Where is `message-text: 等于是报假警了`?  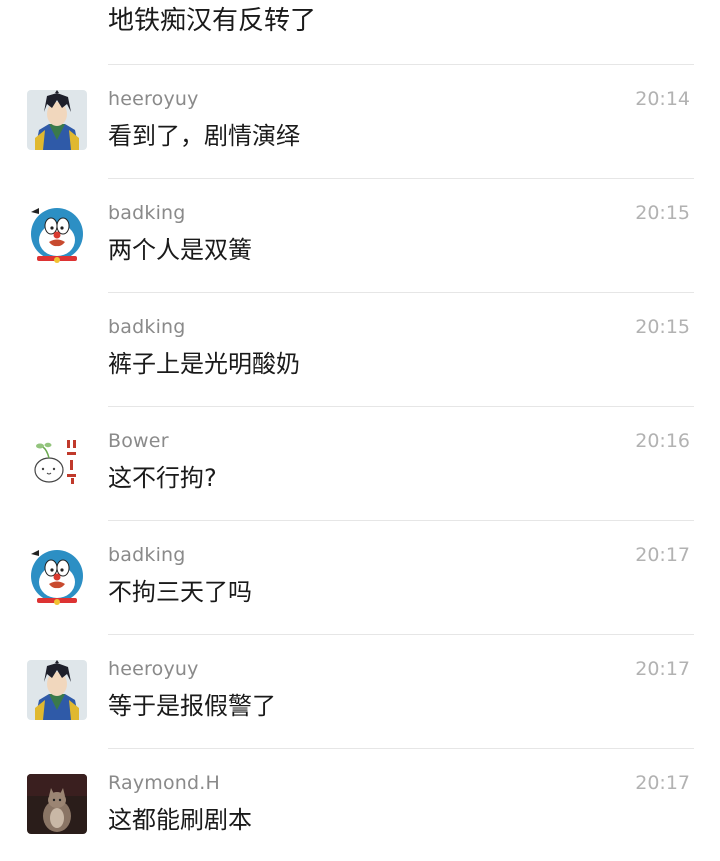 message-text: 等于是报假警了 is located at coordinates (192, 706).